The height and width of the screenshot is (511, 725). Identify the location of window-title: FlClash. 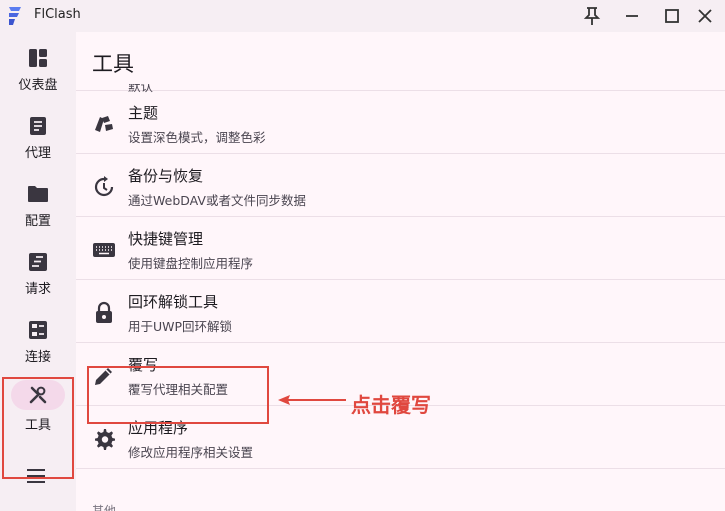
(57, 14).